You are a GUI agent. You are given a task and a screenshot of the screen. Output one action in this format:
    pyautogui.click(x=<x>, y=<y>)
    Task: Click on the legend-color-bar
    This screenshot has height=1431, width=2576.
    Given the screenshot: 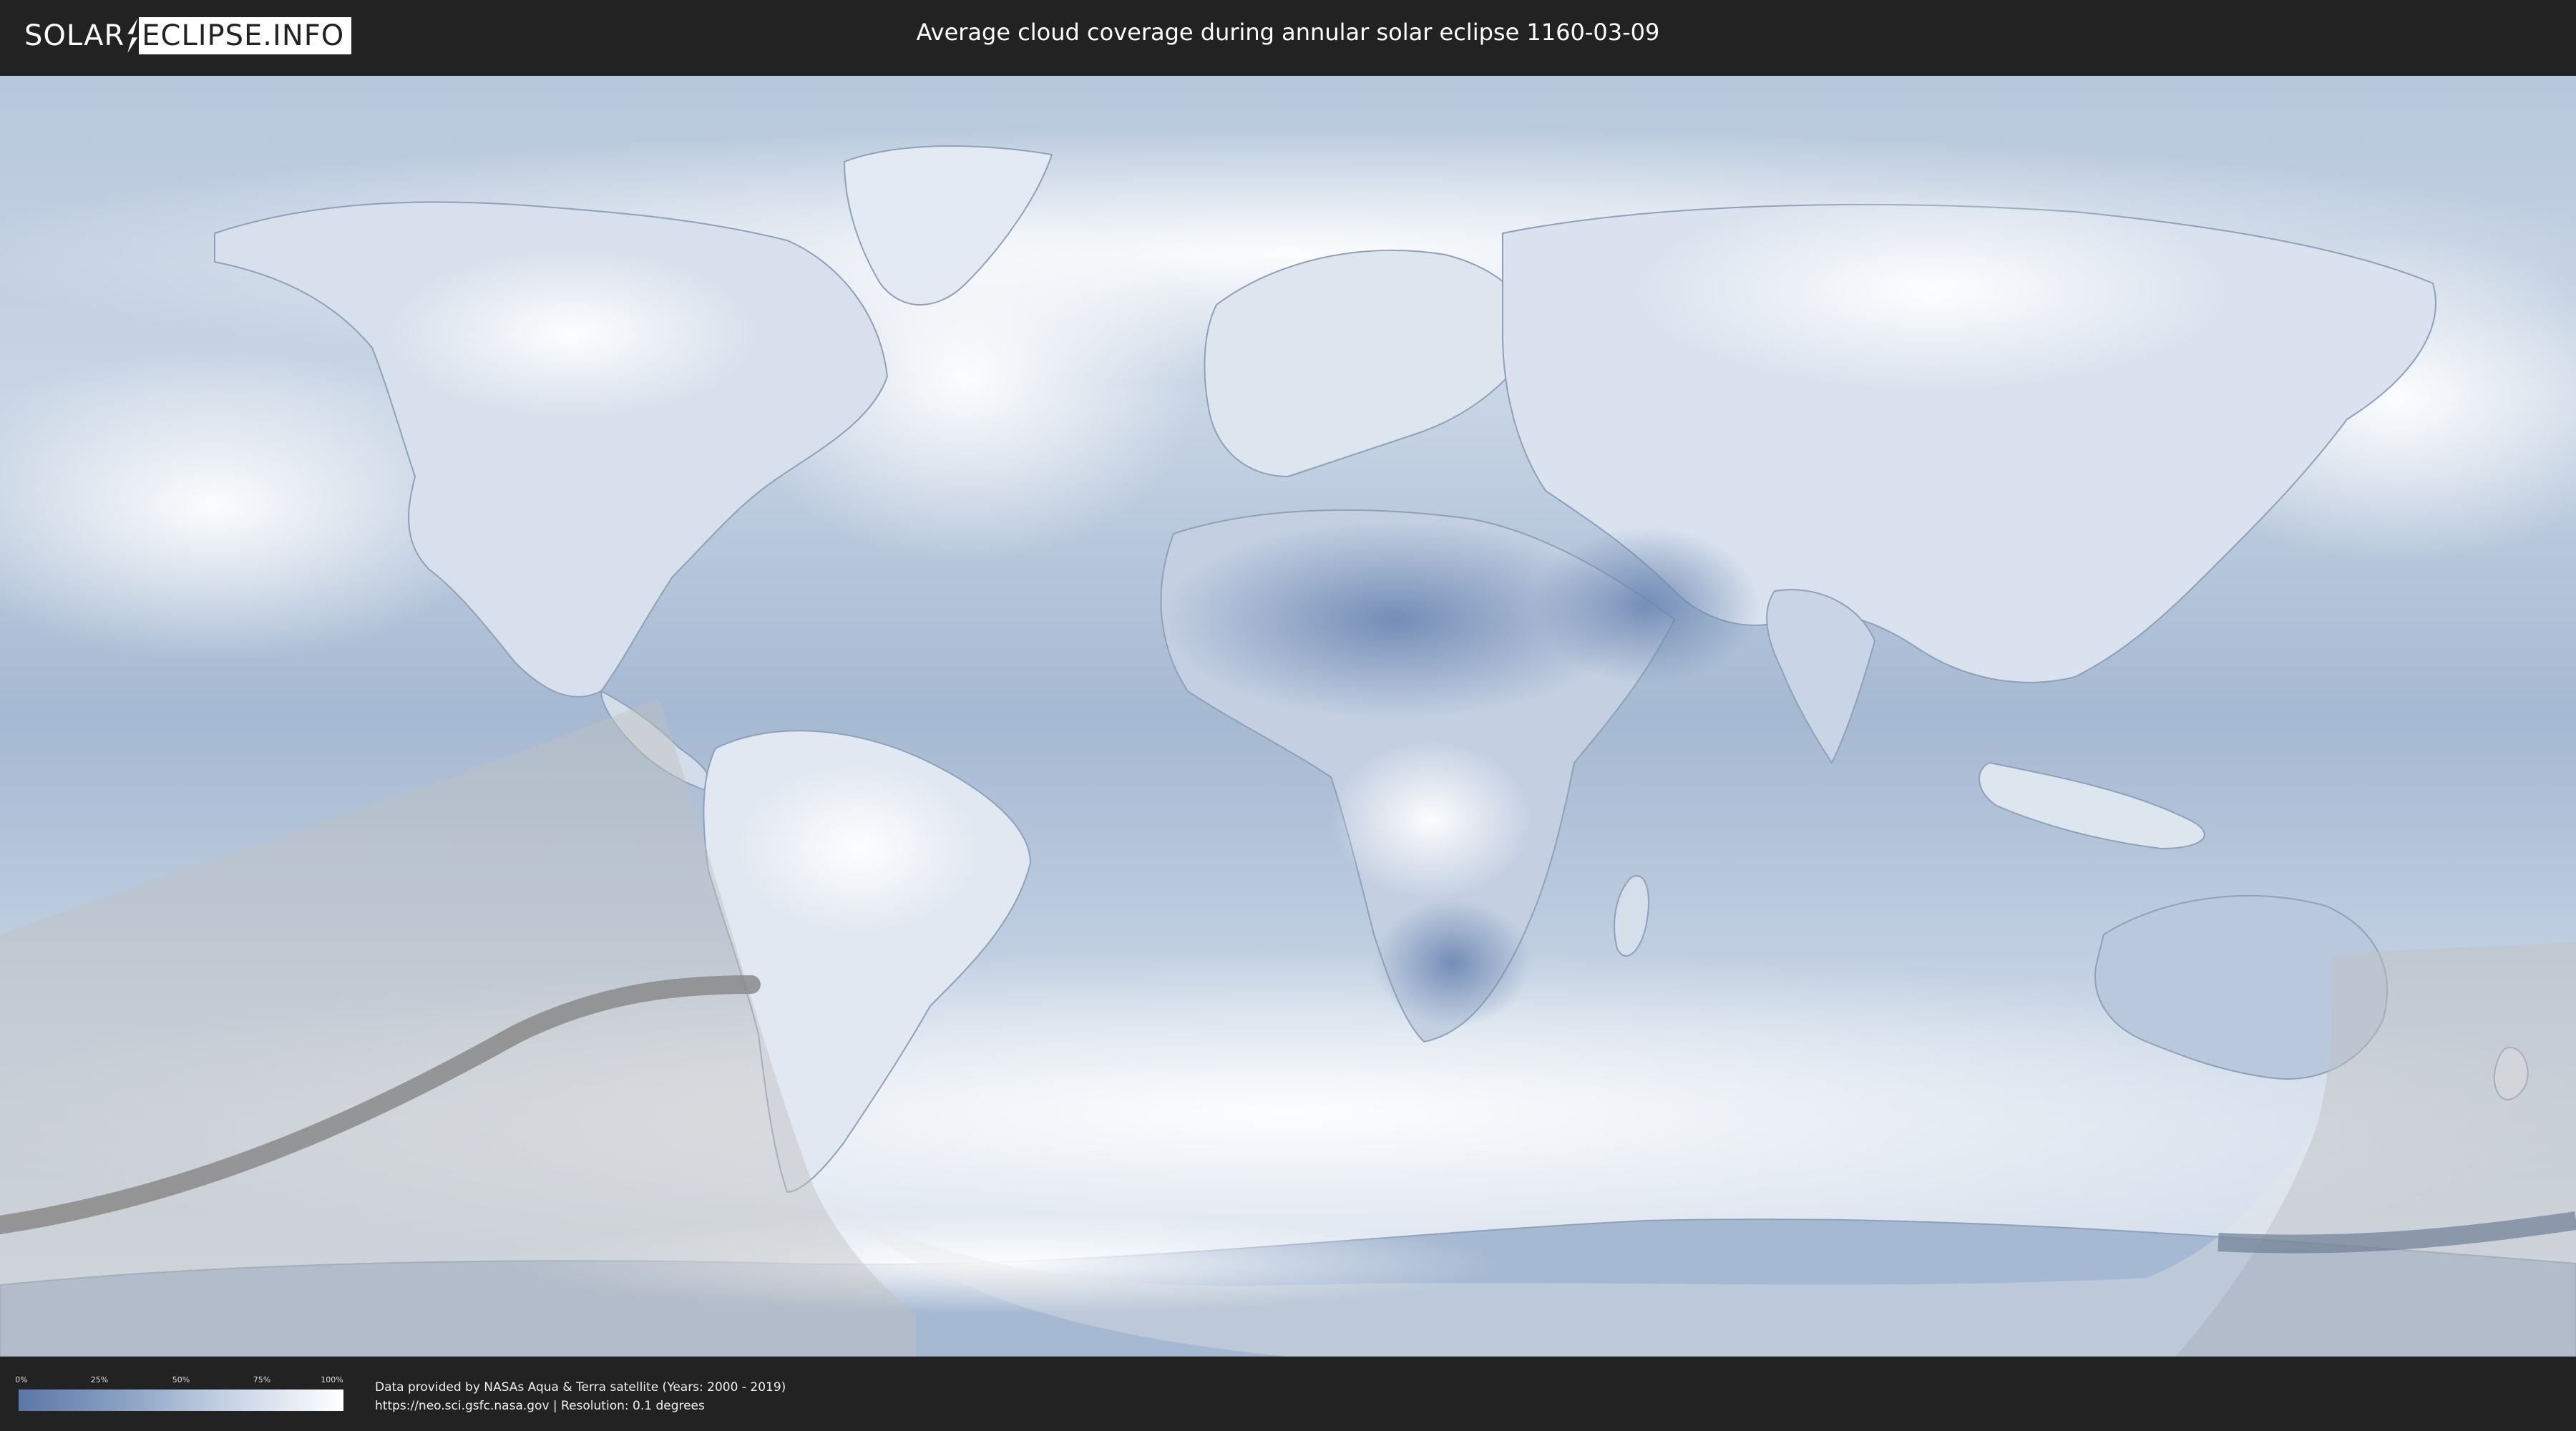 What is the action you would take?
    pyautogui.click(x=181, y=1400)
    